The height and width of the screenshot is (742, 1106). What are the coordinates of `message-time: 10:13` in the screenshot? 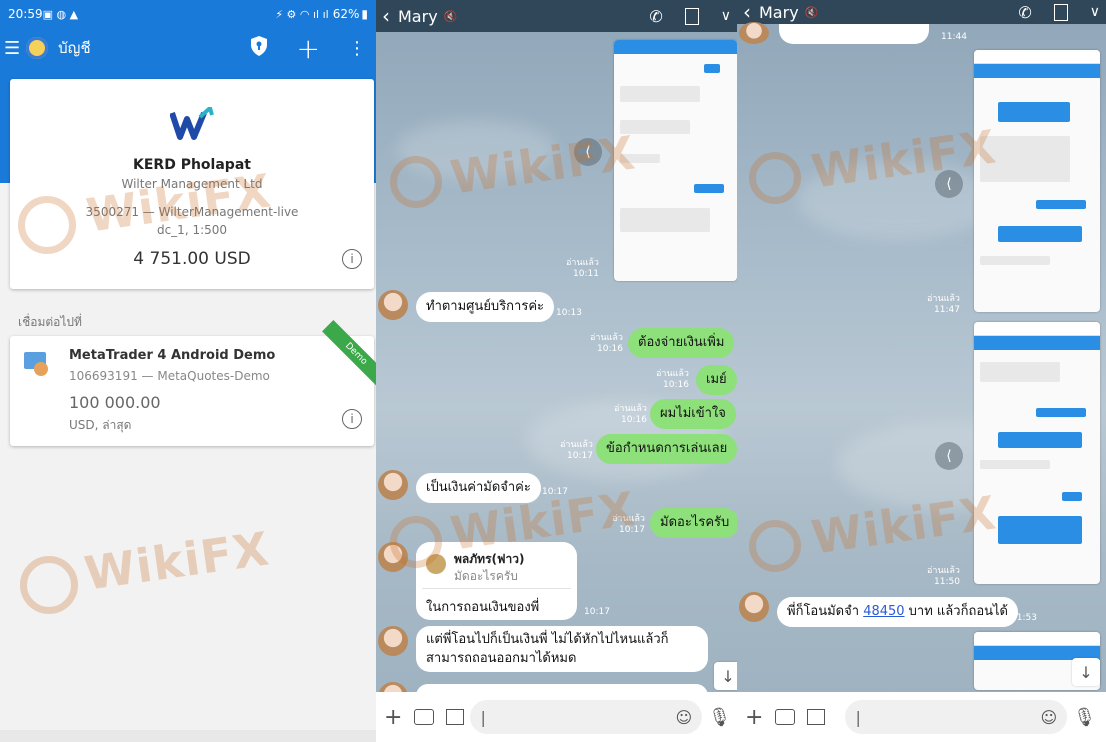 It's located at (569, 313).